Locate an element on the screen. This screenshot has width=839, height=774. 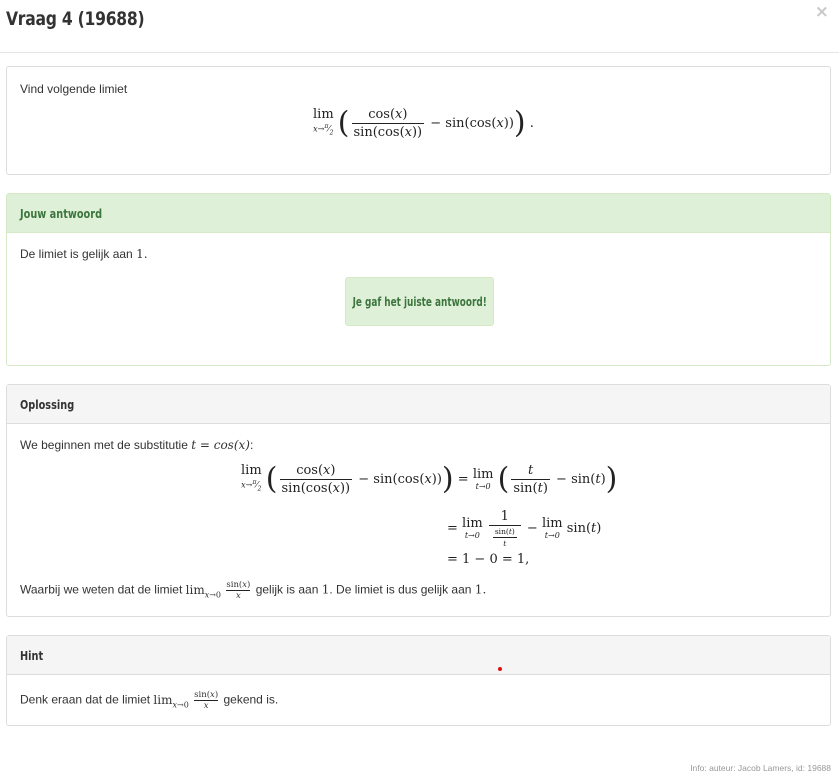
cursor-dot is located at coordinates (500, 669).